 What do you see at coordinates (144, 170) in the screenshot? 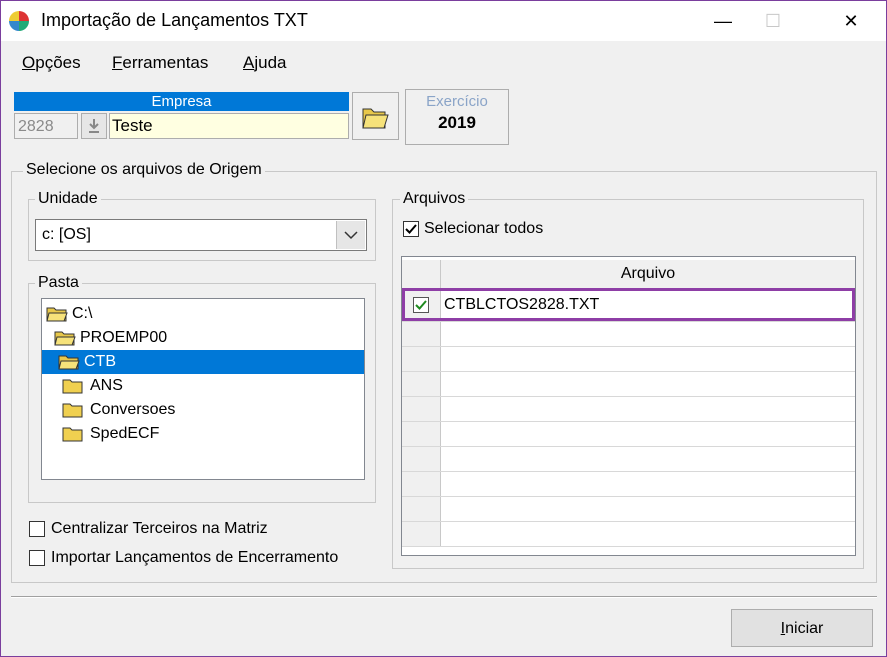
I see `origem-legend: Selecione os arquivos de Origem` at bounding box center [144, 170].